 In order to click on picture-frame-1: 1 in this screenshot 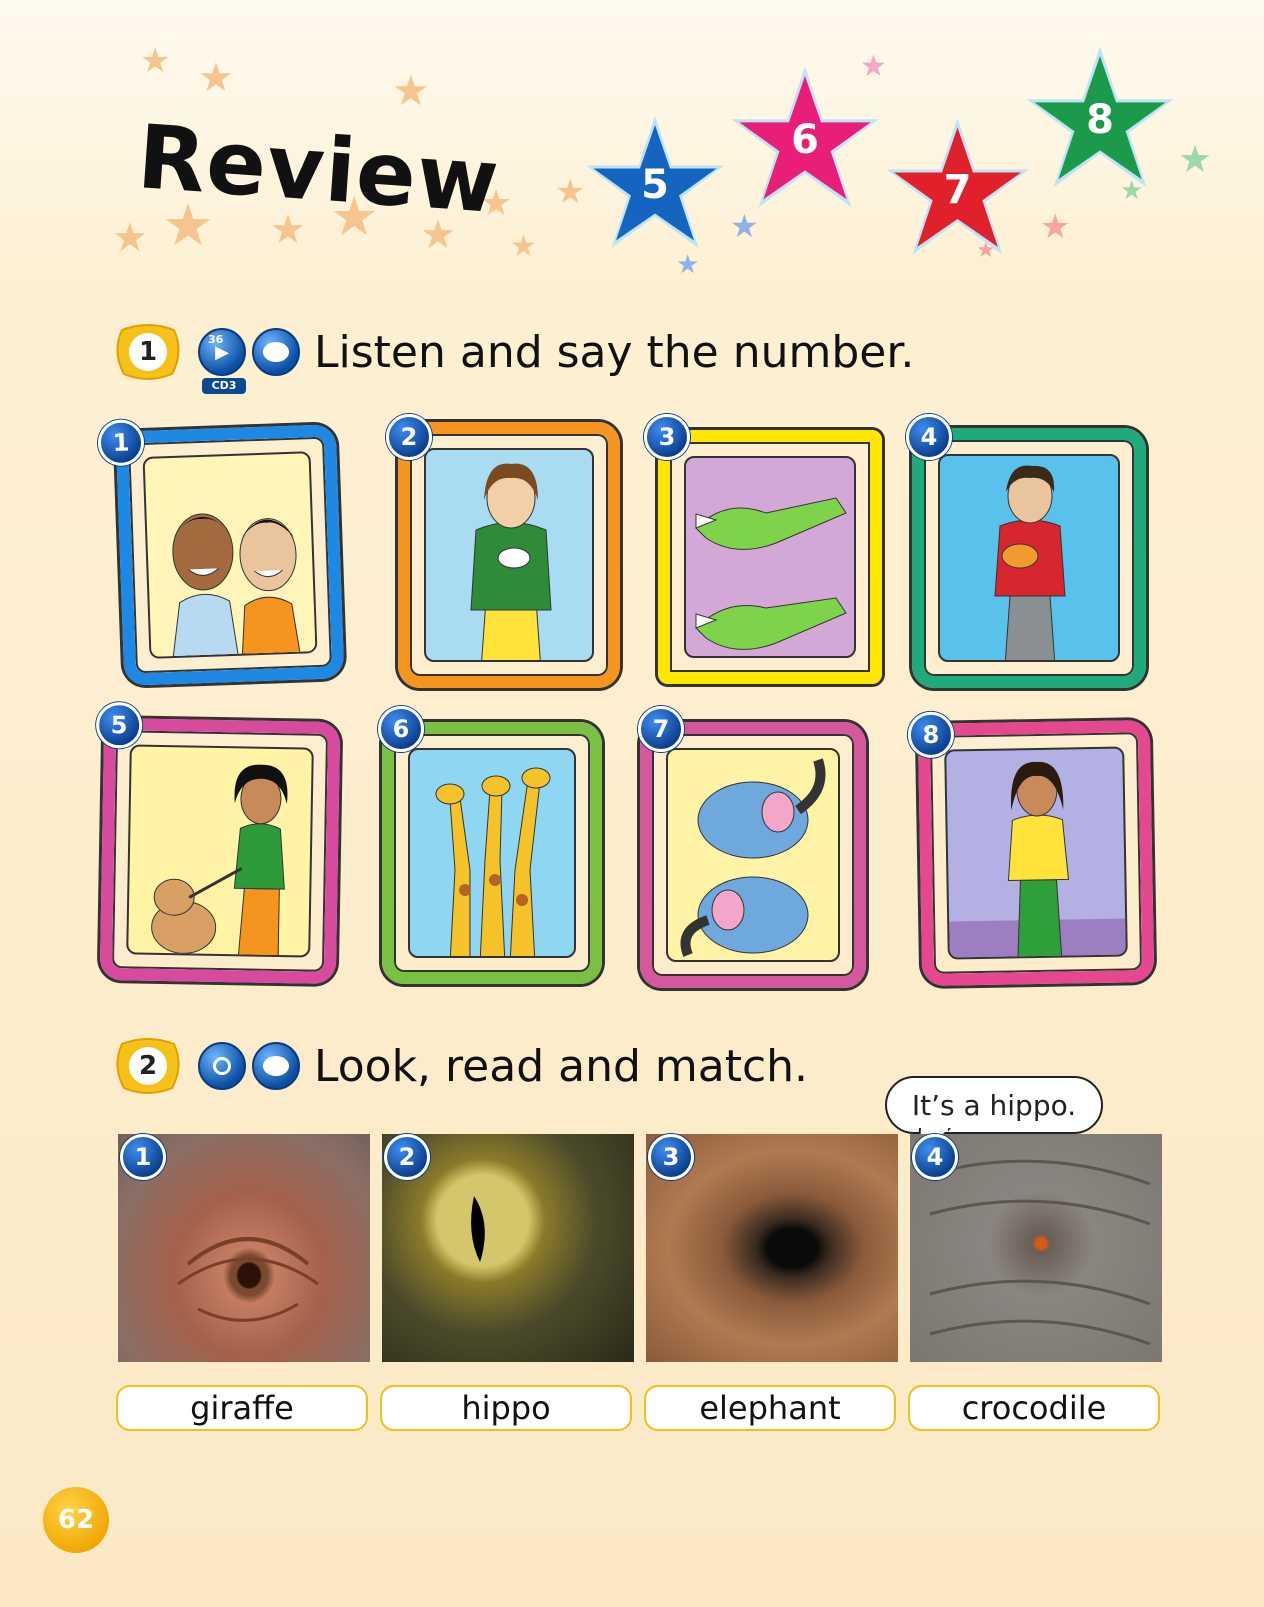, I will do `click(221, 552)`.